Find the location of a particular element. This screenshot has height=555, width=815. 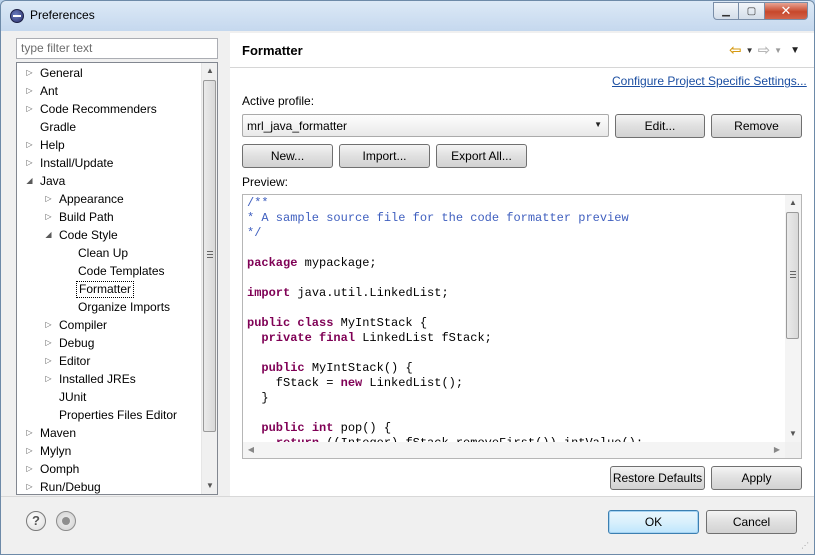

tree-item: ▷ Installed JREs is located at coordinates (109, 379).